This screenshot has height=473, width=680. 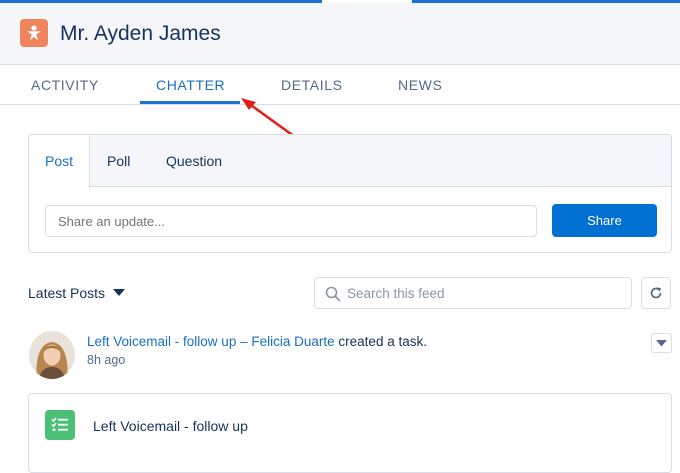 What do you see at coordinates (291, 221) in the screenshot?
I see `share-update-input` at bounding box center [291, 221].